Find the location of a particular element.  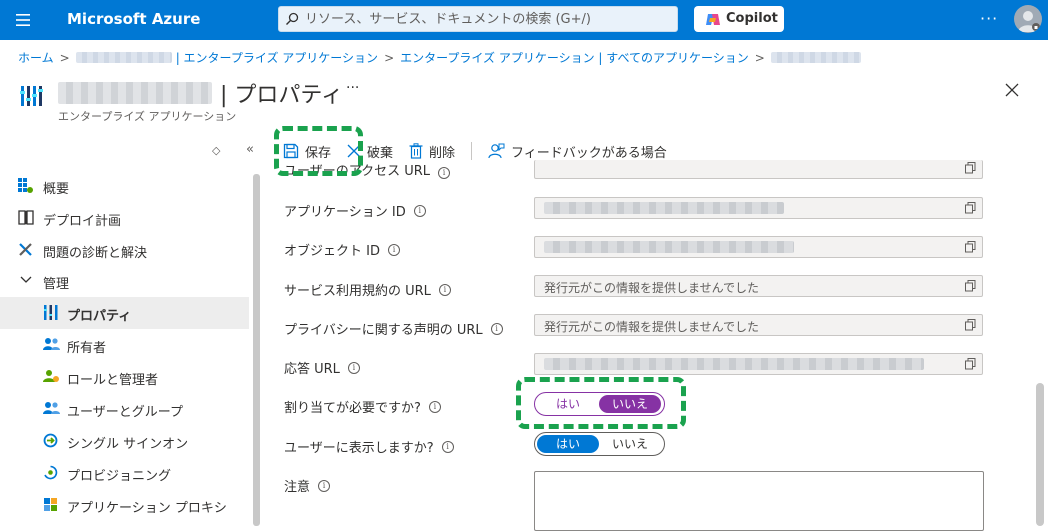

nav-item-deployment-plan: デプロイ計画 is located at coordinates (124, 218).